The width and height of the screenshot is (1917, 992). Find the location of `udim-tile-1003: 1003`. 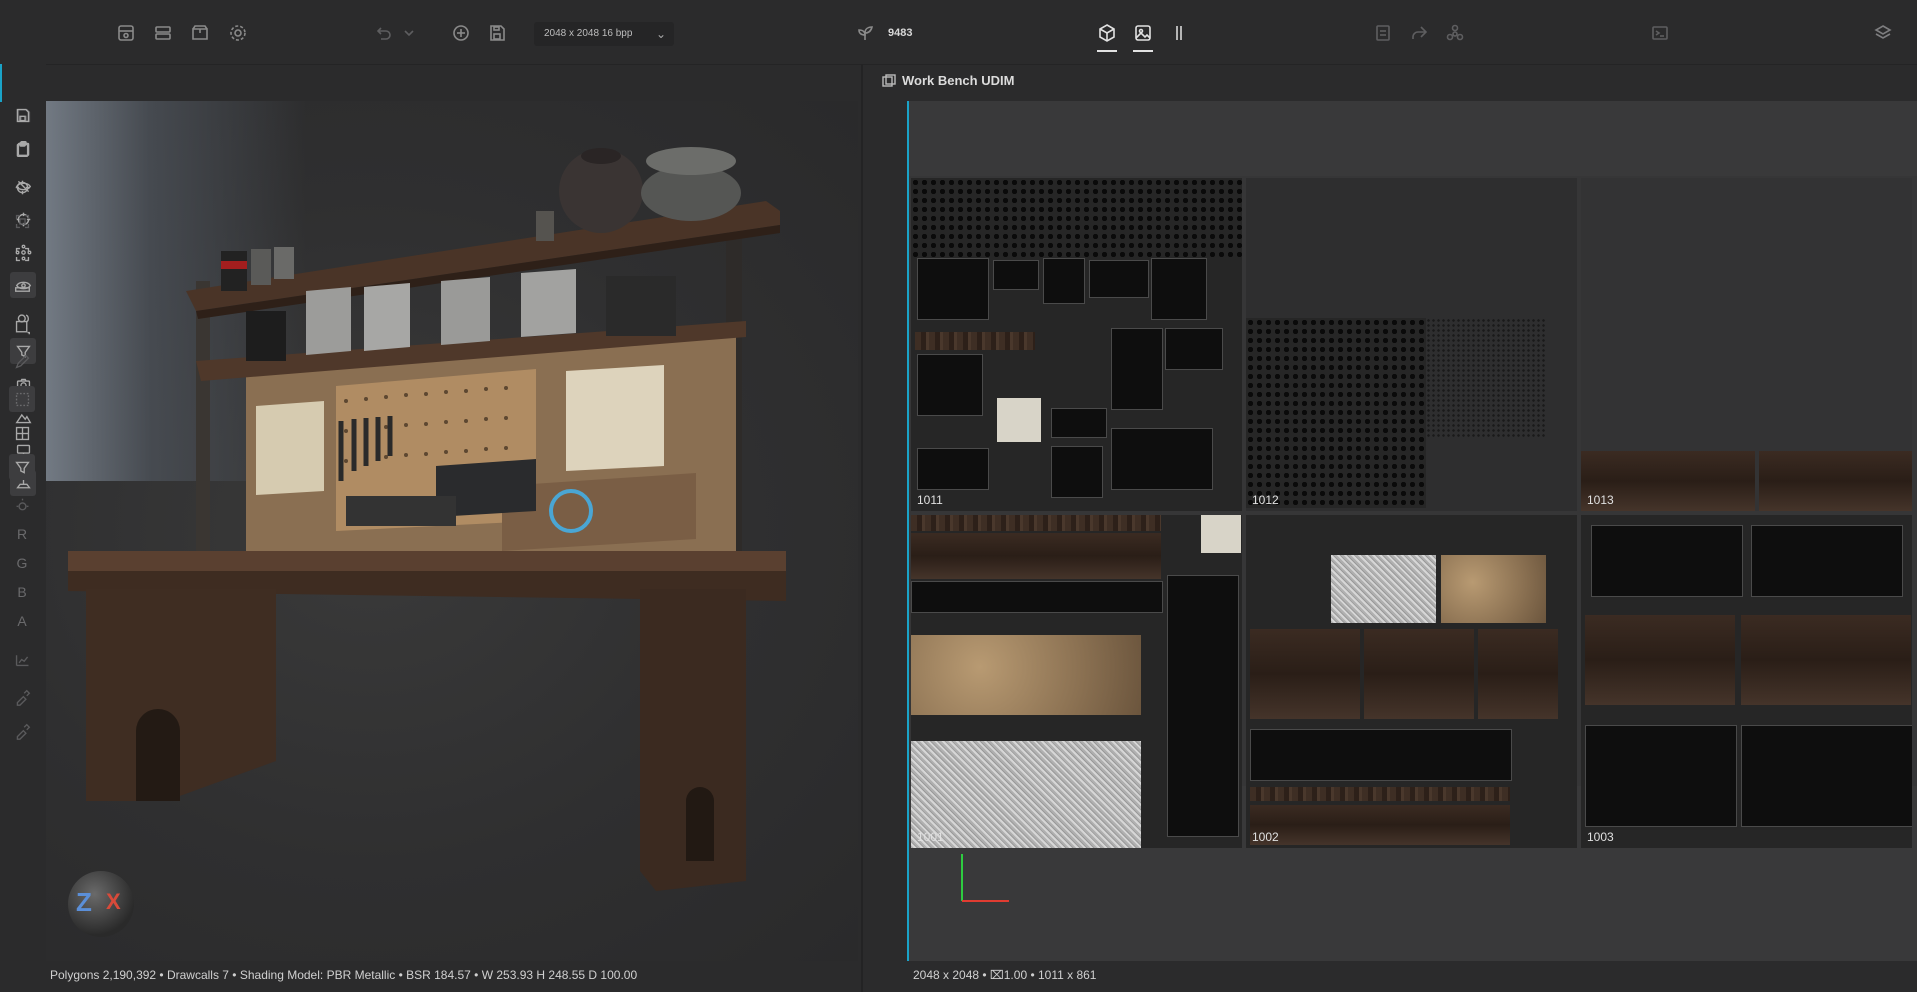

udim-tile-1003: 1003 is located at coordinates (1746, 681).